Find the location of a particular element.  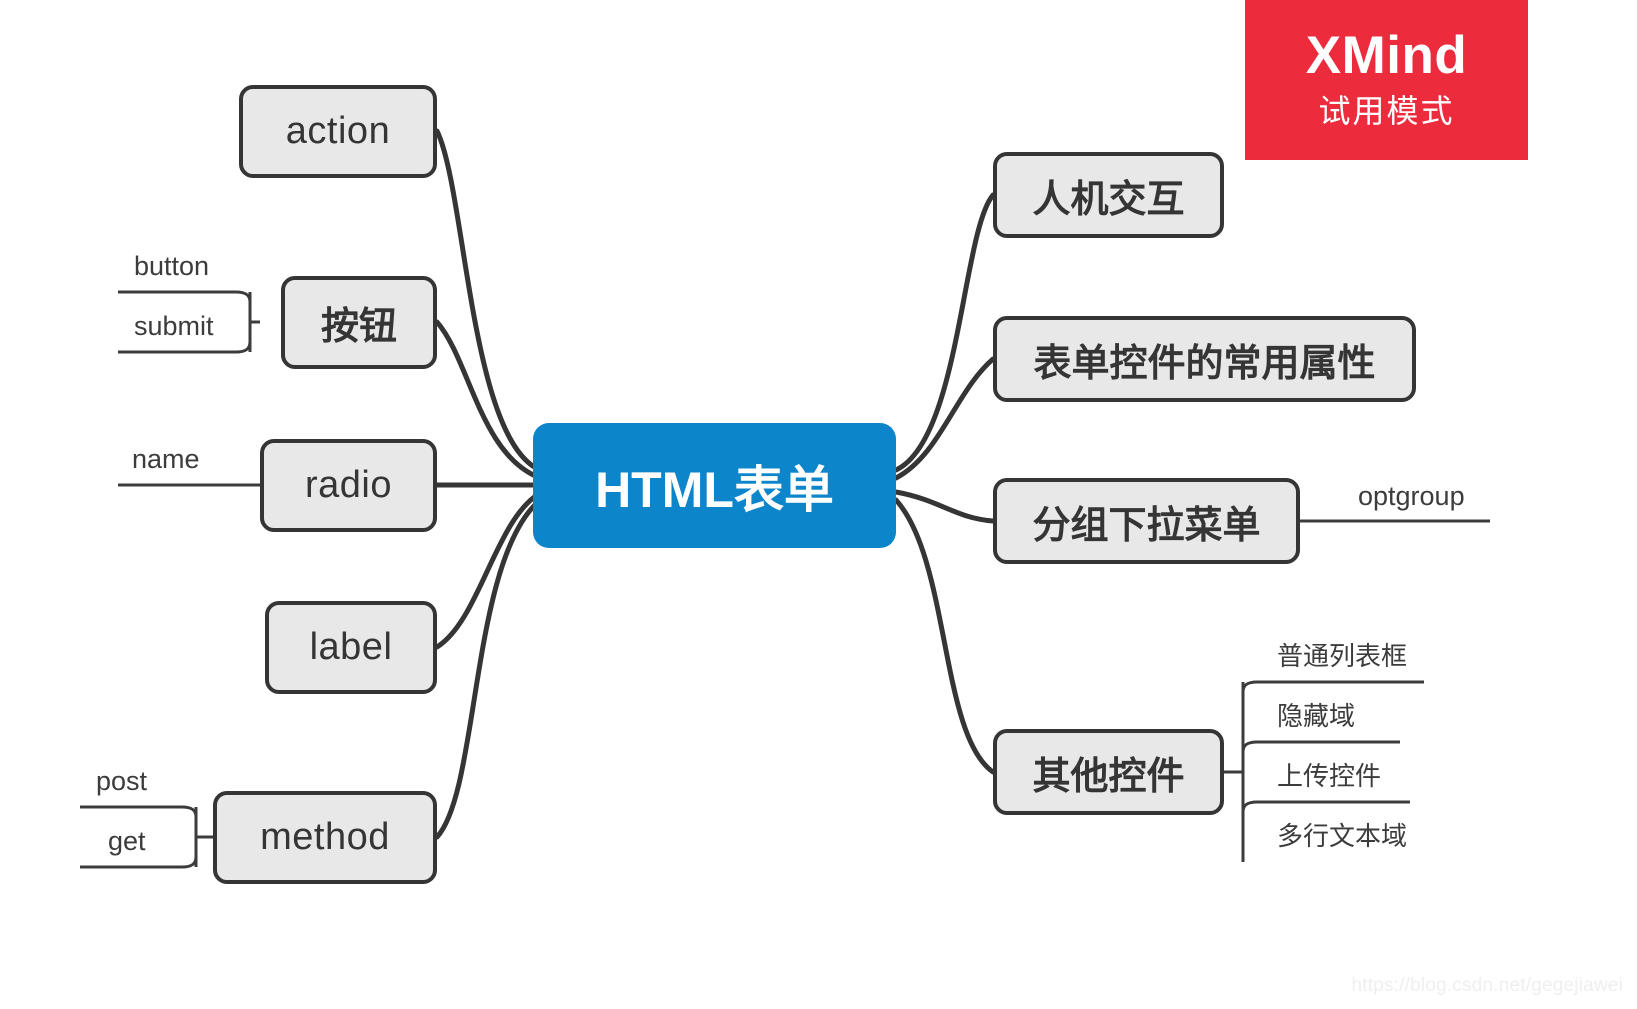

topic-method-label: method is located at coordinates (325, 837).